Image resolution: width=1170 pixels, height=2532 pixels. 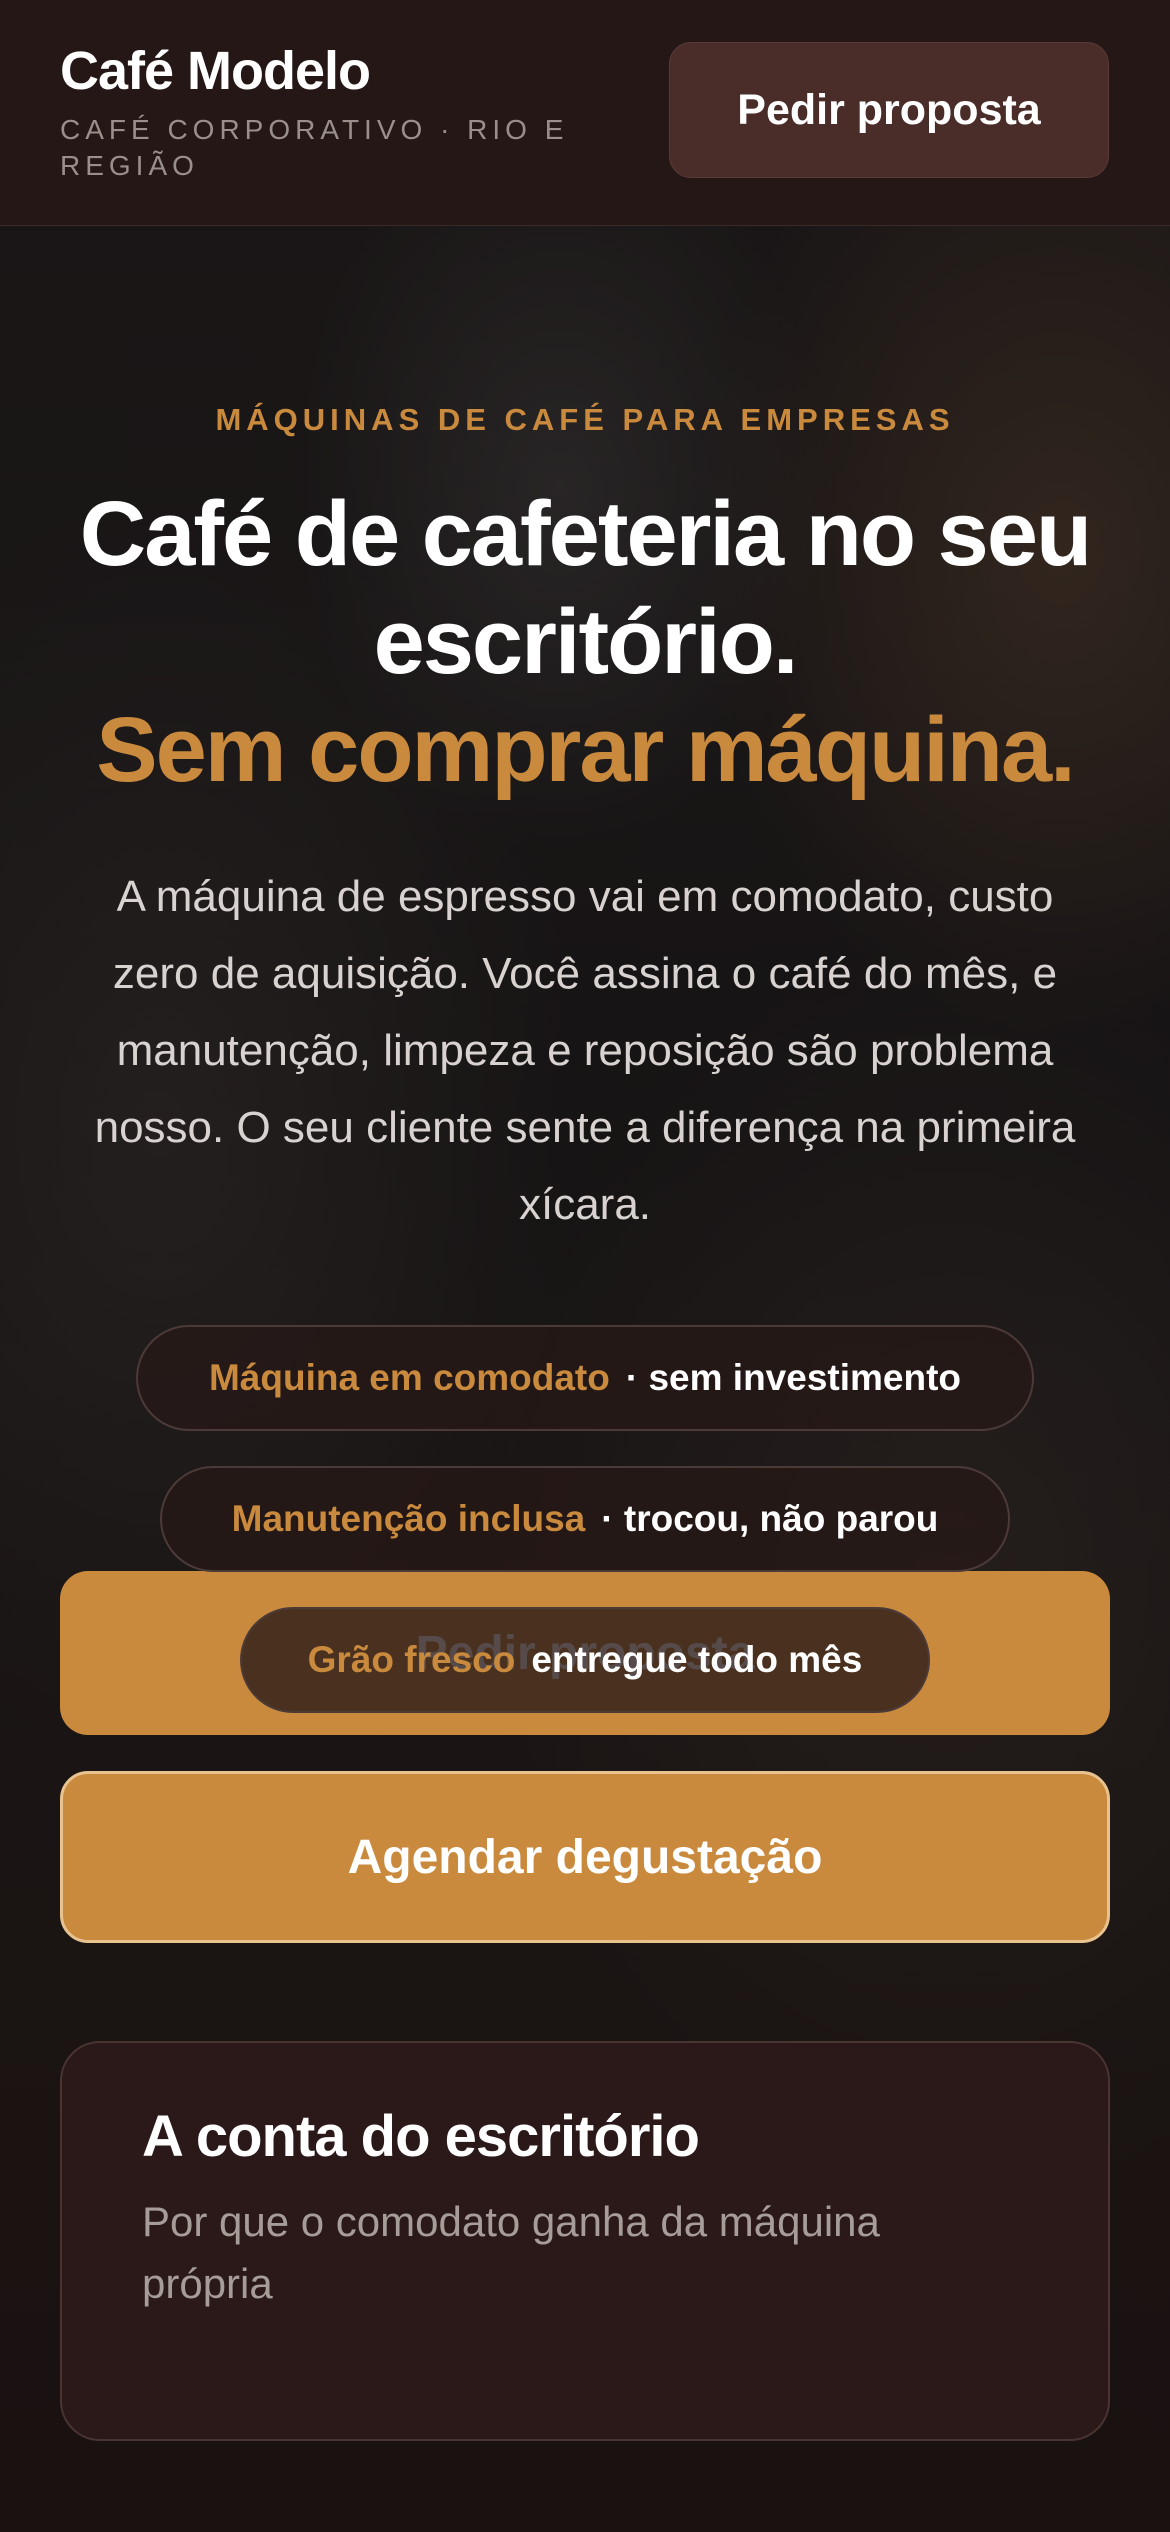 I want to click on headline-main: Café de cafeteria no seu escritório., so click(x=585, y=588).